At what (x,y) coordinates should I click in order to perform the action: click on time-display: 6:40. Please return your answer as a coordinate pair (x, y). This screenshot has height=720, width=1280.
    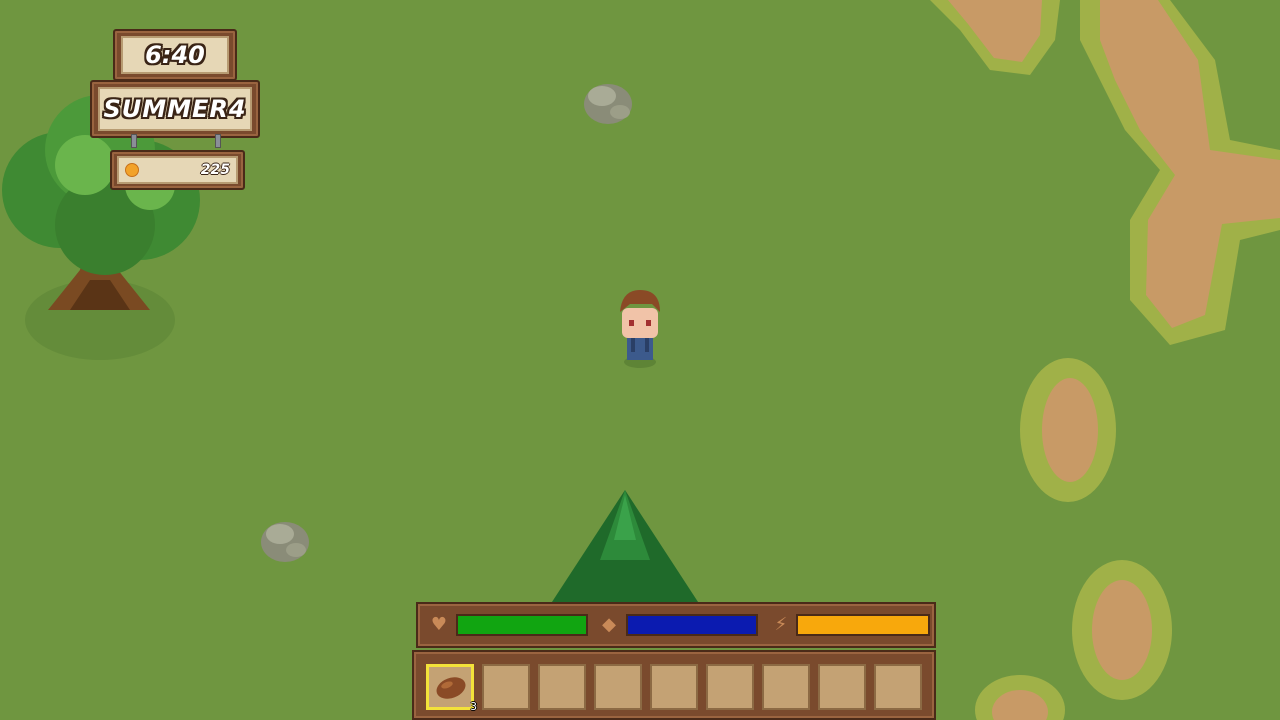
    Looking at the image, I should click on (175, 55).